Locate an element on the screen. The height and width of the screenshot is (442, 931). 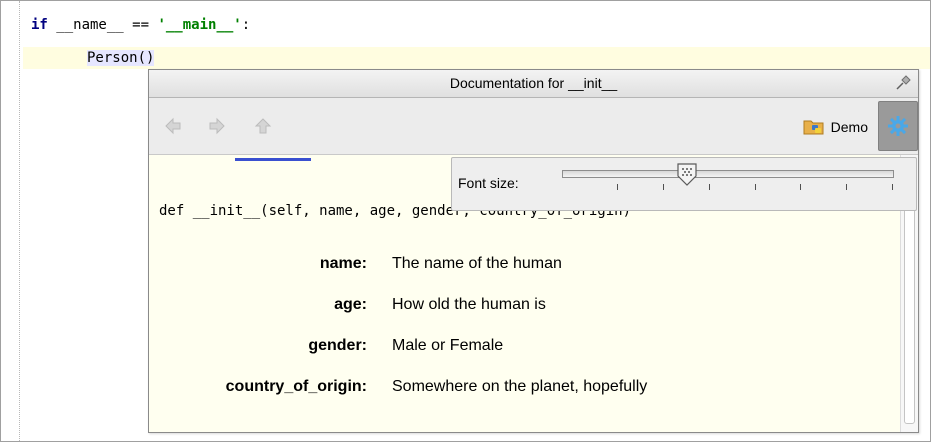
param-name: name: is located at coordinates (343, 263).